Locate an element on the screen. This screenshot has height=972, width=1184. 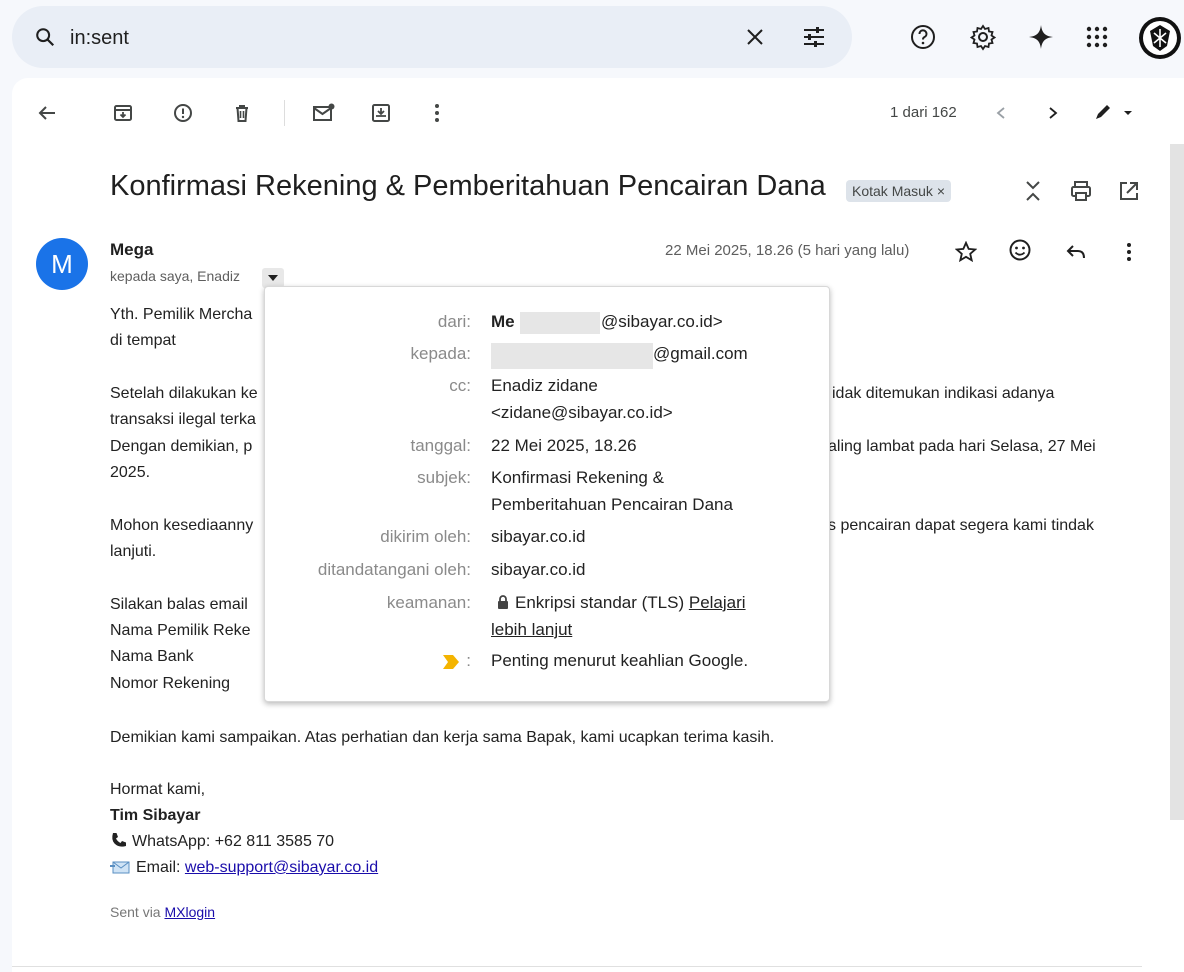
date-label: tanggal: is located at coordinates (441, 445).